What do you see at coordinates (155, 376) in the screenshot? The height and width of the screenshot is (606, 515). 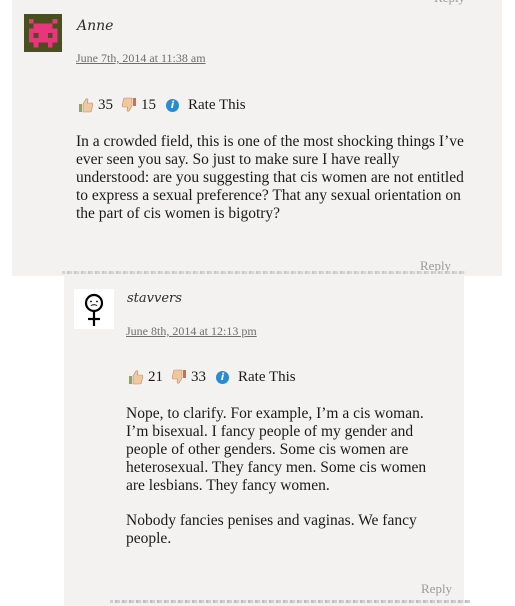 I see `likes-count: 21` at bounding box center [155, 376].